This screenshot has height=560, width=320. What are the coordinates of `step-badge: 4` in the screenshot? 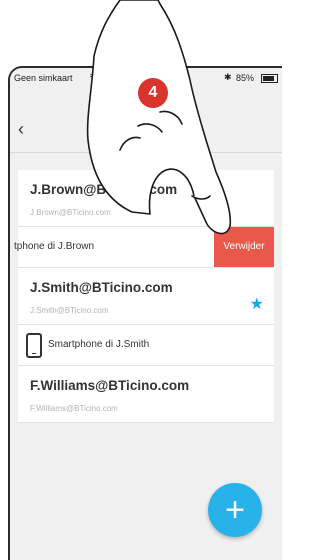 It's located at (153, 93).